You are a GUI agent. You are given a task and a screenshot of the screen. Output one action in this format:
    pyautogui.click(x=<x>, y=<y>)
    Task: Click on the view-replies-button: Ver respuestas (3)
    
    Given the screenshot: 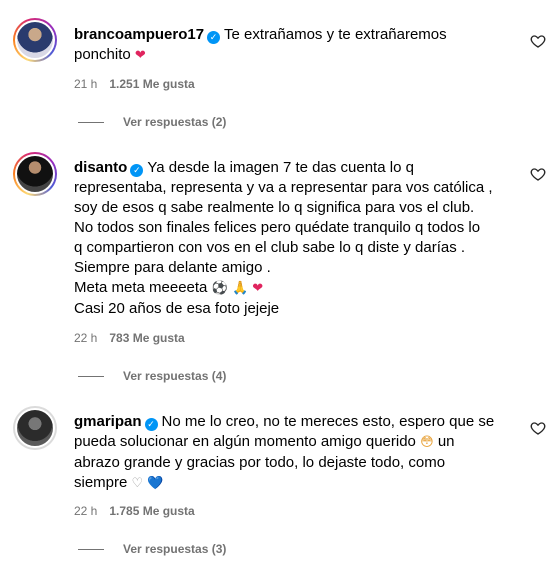 What is the action you would take?
    pyautogui.click(x=152, y=549)
    